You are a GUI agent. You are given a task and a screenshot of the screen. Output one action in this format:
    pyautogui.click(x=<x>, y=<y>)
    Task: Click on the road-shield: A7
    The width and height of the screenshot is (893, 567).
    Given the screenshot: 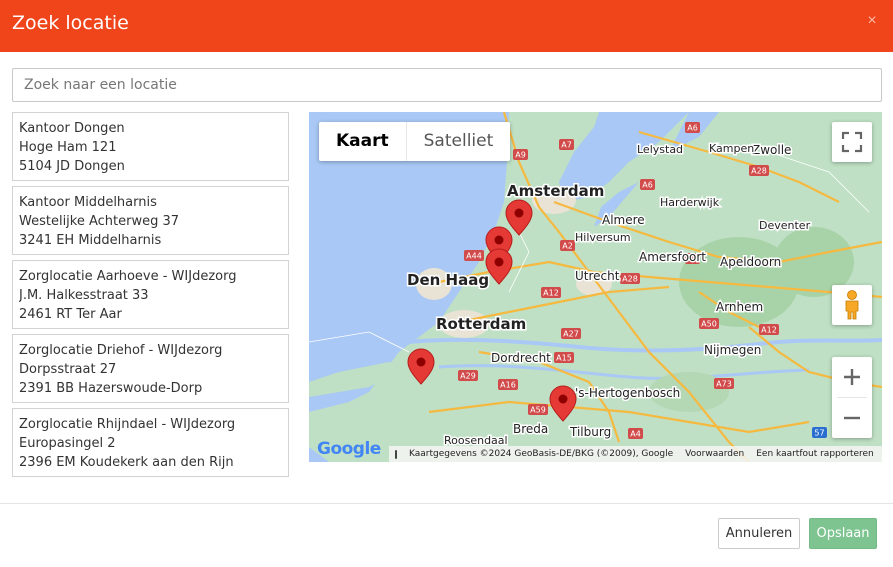 What is the action you would take?
    pyautogui.click(x=566, y=144)
    